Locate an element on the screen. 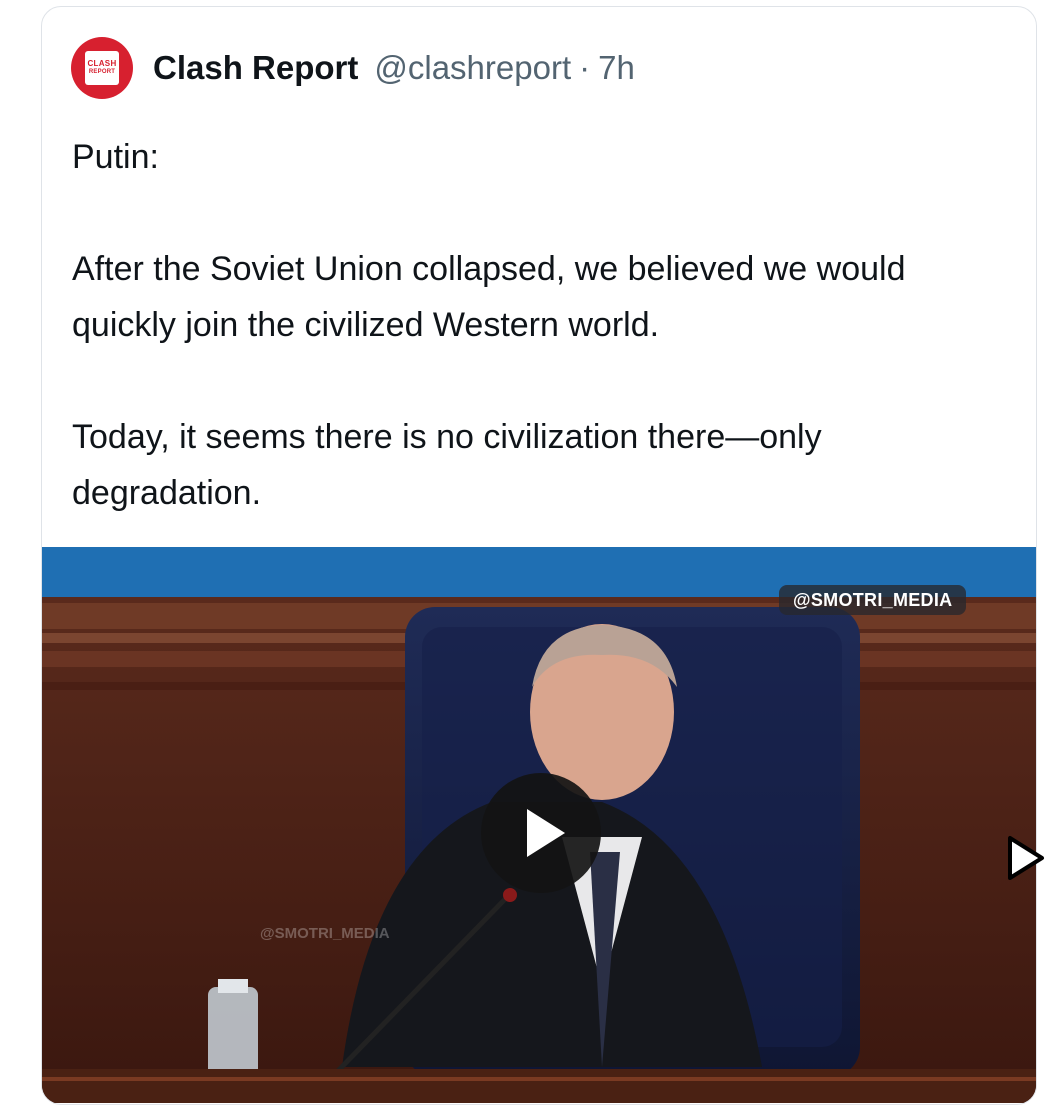 The height and width of the screenshot is (1111, 1058). avatar-line2: REPORT is located at coordinates (102, 72).